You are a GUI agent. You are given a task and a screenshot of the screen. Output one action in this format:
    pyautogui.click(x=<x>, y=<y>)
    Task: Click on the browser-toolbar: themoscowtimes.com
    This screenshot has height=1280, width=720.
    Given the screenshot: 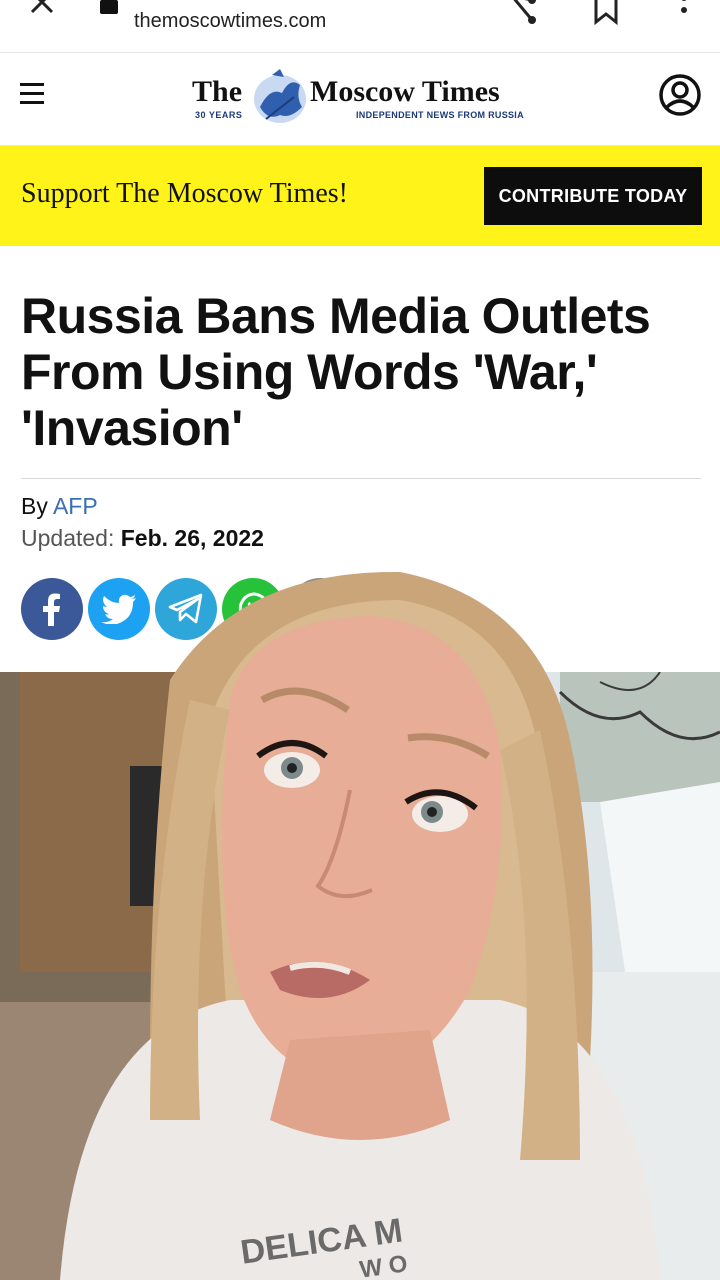 What is the action you would take?
    pyautogui.click(x=360, y=26)
    